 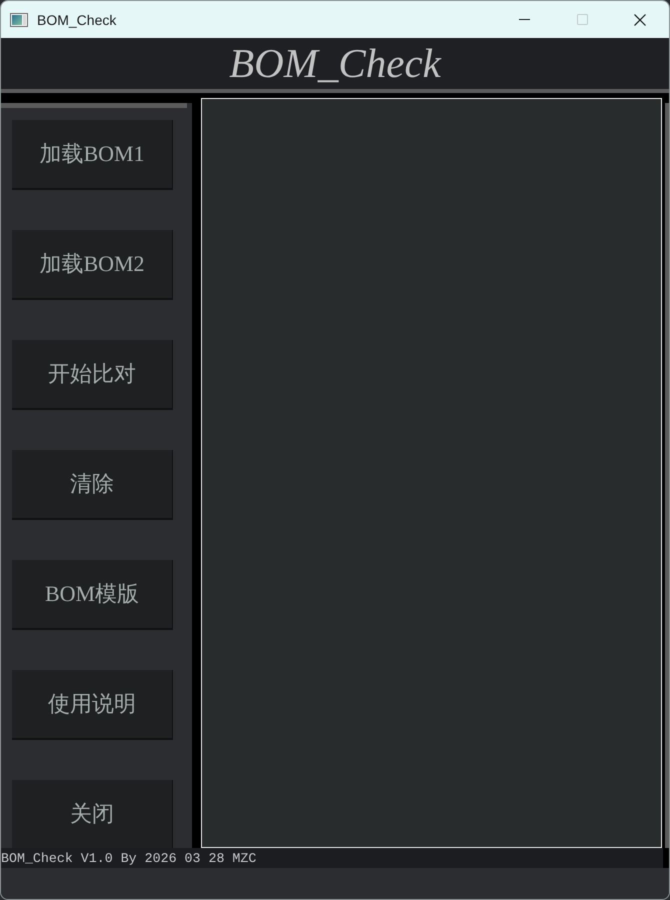 I want to click on app-title: BOM_Check, so click(x=335, y=63).